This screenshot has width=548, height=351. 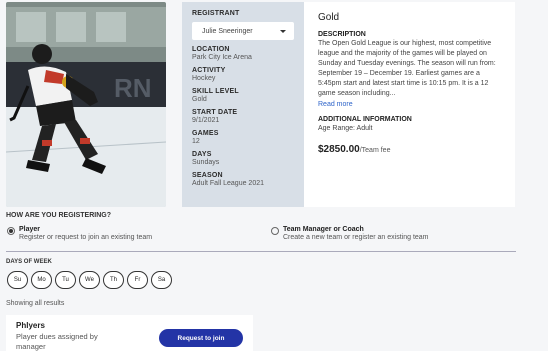 I want to click on start-date-value: 9/1/2021, so click(x=206, y=120).